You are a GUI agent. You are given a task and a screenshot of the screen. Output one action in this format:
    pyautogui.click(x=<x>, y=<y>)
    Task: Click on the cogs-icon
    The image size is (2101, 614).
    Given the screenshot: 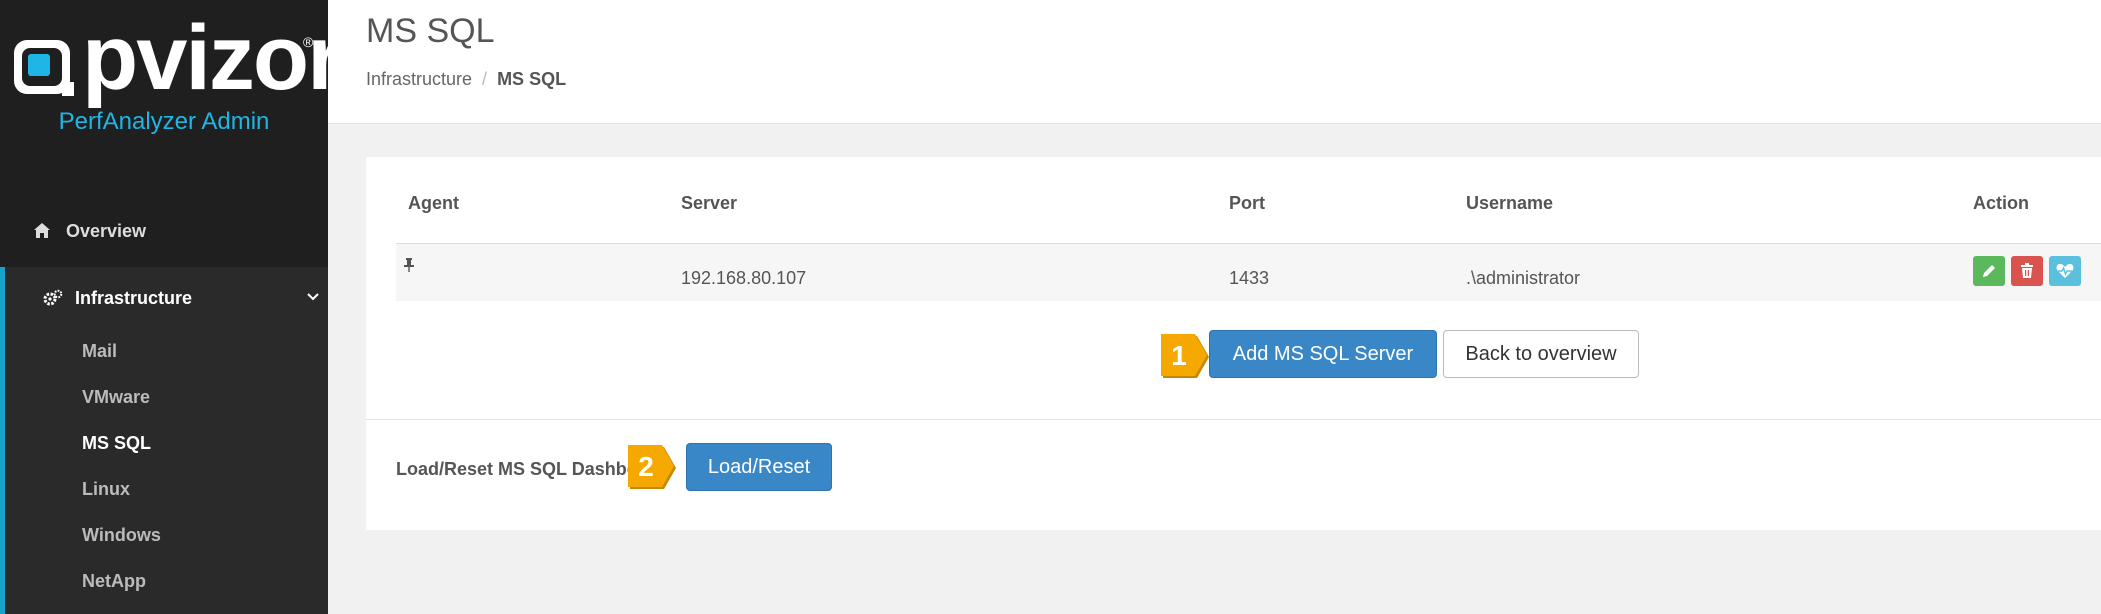 What is the action you would take?
    pyautogui.click(x=53, y=300)
    